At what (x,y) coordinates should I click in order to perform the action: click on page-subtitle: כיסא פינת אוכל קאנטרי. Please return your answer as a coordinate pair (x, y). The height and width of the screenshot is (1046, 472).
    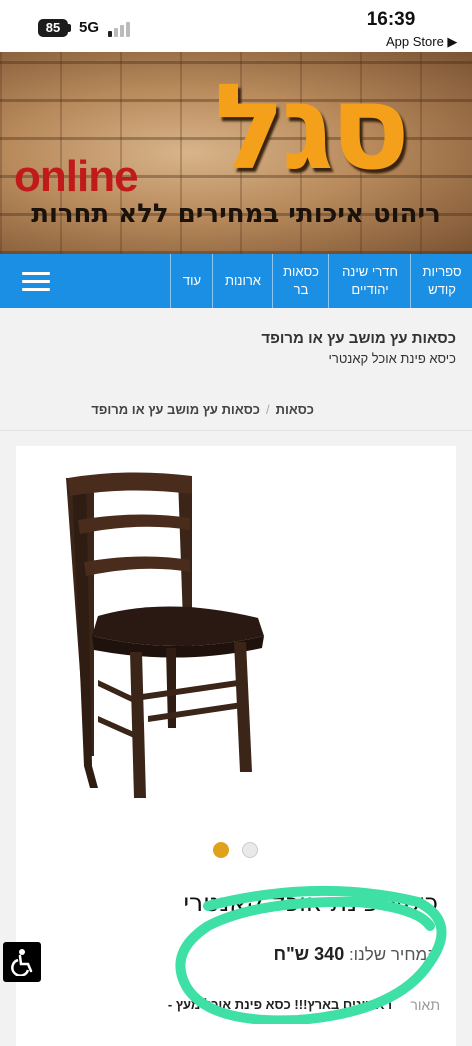
    Looking at the image, I should click on (392, 358).